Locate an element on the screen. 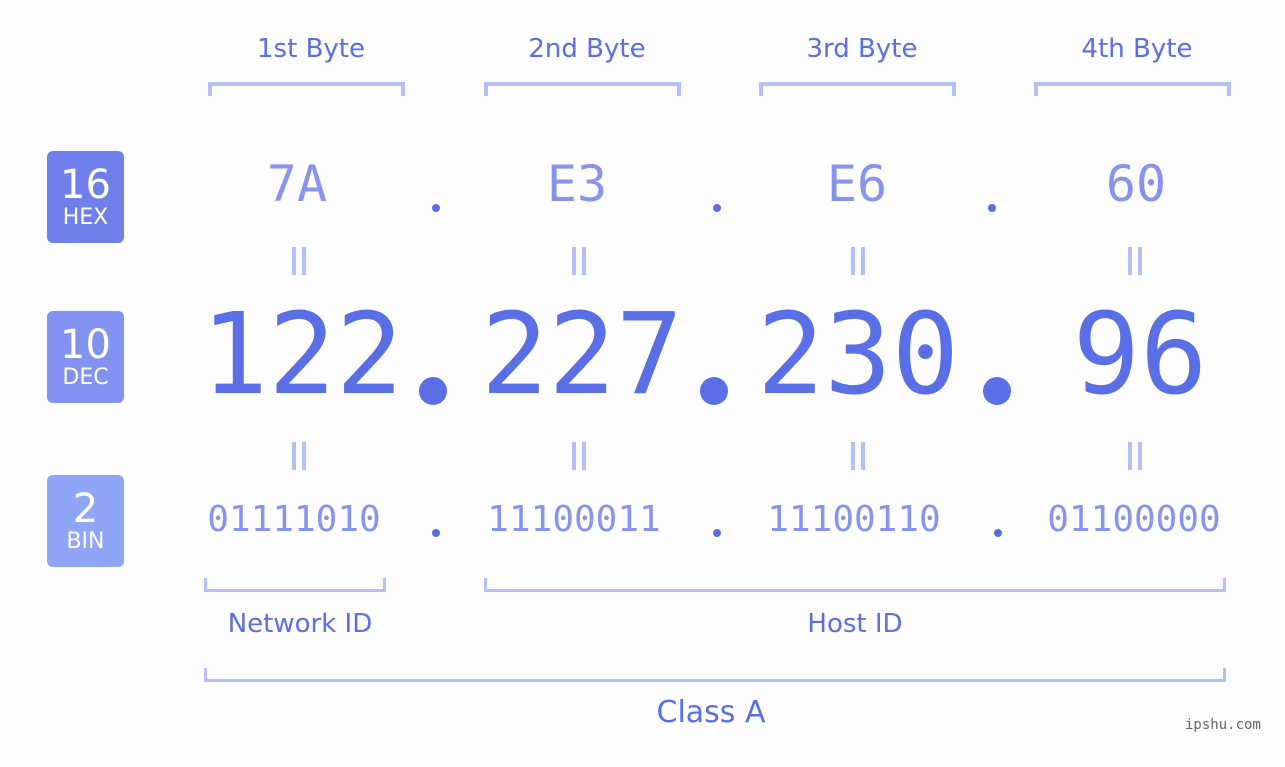 This screenshot has height=767, width=1285. bin-badge: 2 BIN is located at coordinates (85, 521).